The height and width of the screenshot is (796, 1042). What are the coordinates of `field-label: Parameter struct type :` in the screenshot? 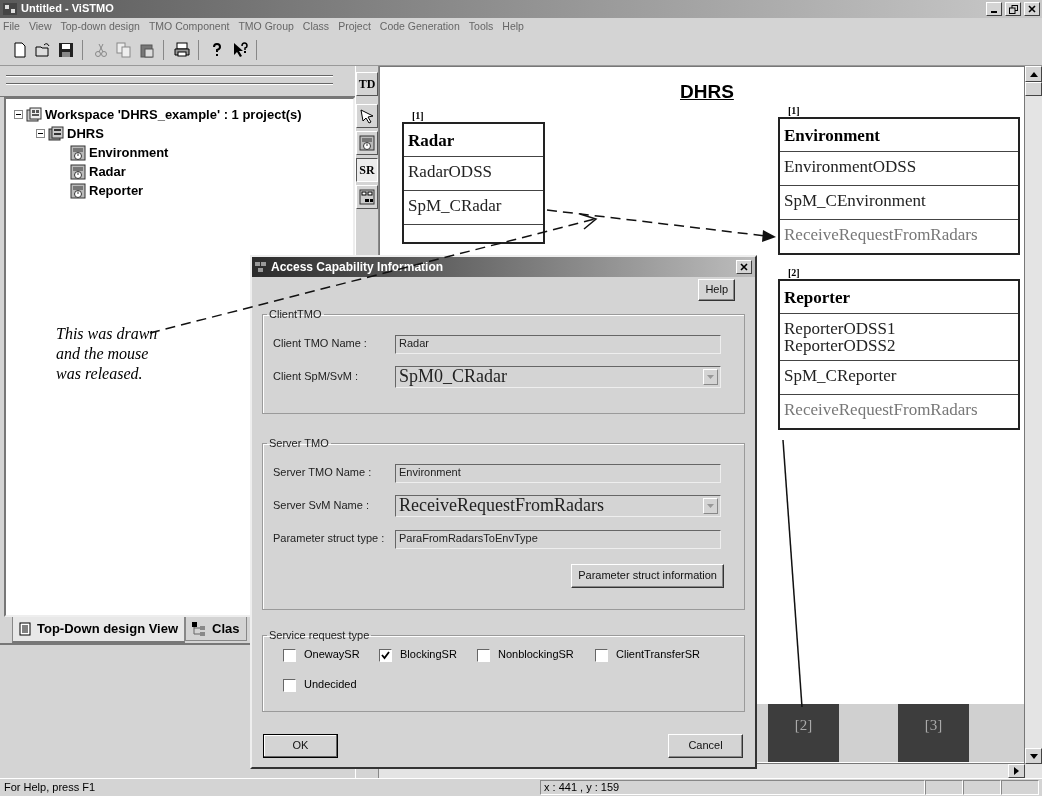 It's located at (329, 539).